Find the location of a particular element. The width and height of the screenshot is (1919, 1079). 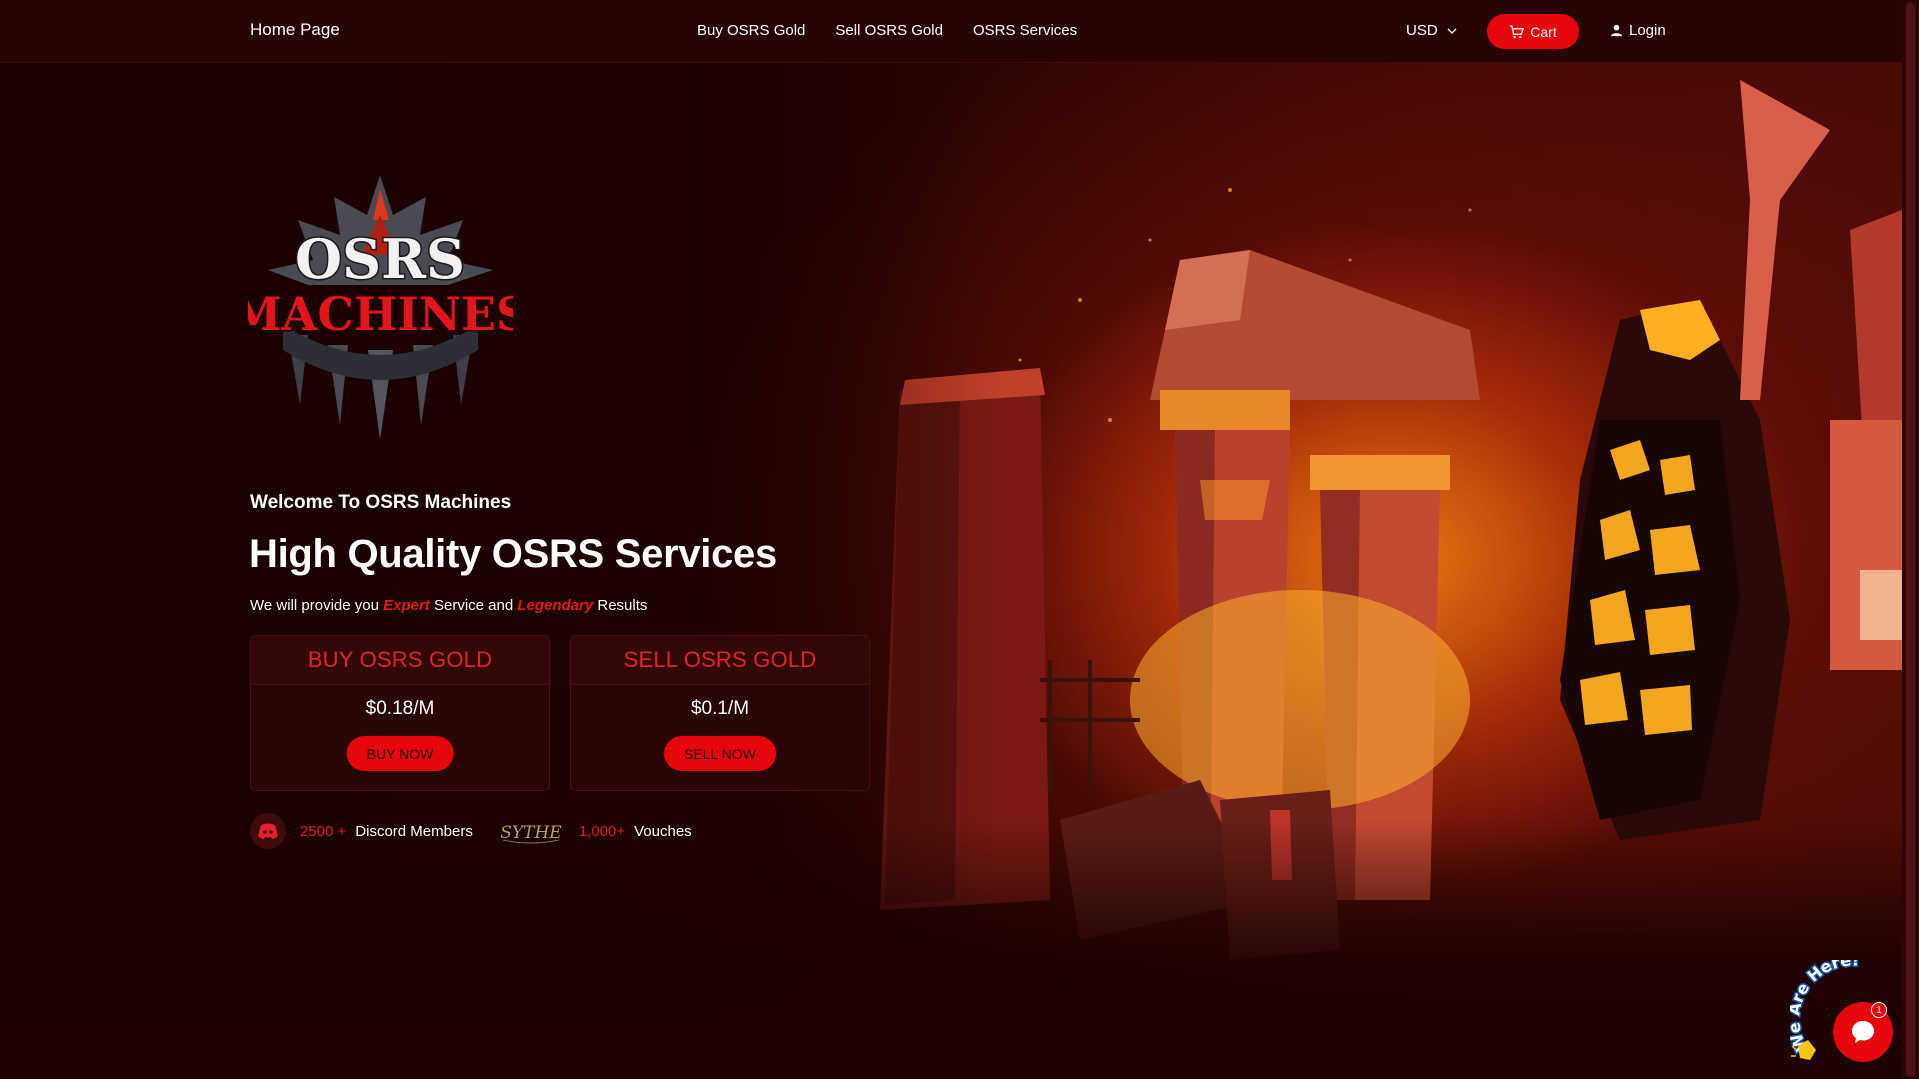

sythe-logo: SYTHE is located at coordinates (531, 831).